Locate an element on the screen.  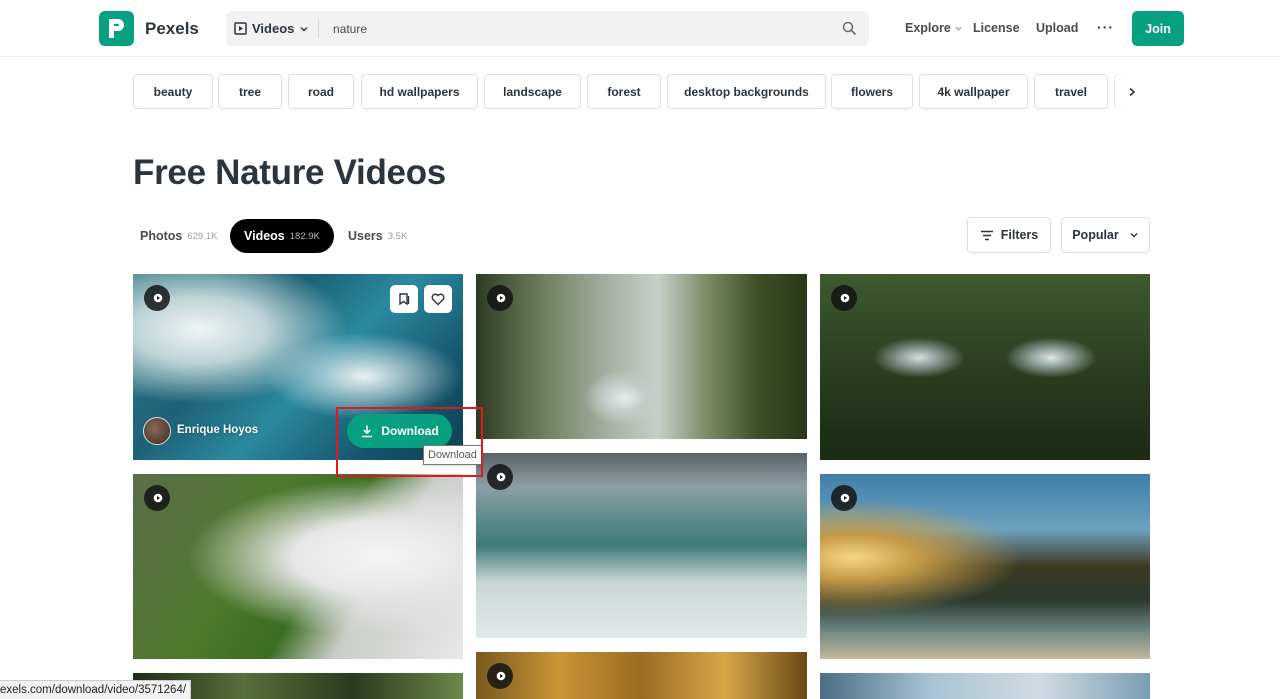
pexels-logo-icon is located at coordinates (116, 28).